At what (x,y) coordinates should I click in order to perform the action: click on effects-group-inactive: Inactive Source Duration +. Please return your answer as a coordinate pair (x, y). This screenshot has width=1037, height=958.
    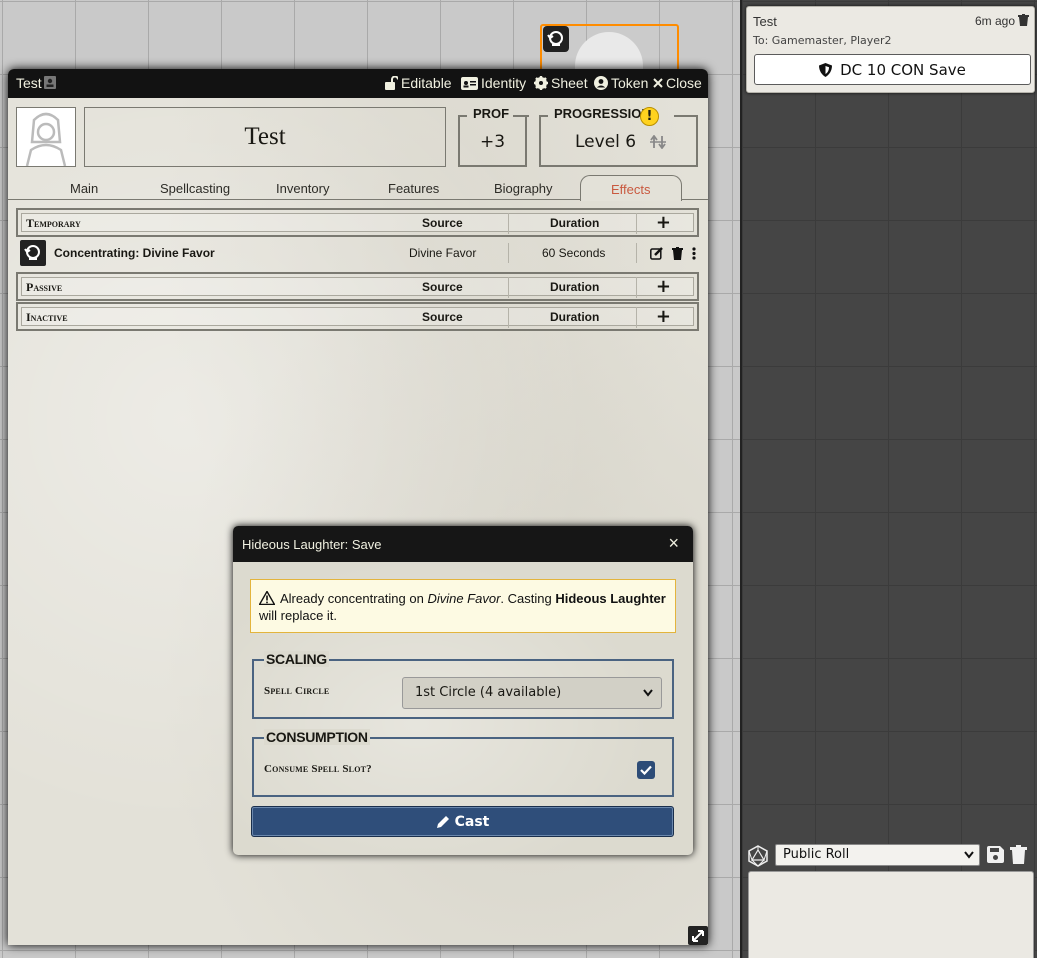
    Looking at the image, I should click on (357, 316).